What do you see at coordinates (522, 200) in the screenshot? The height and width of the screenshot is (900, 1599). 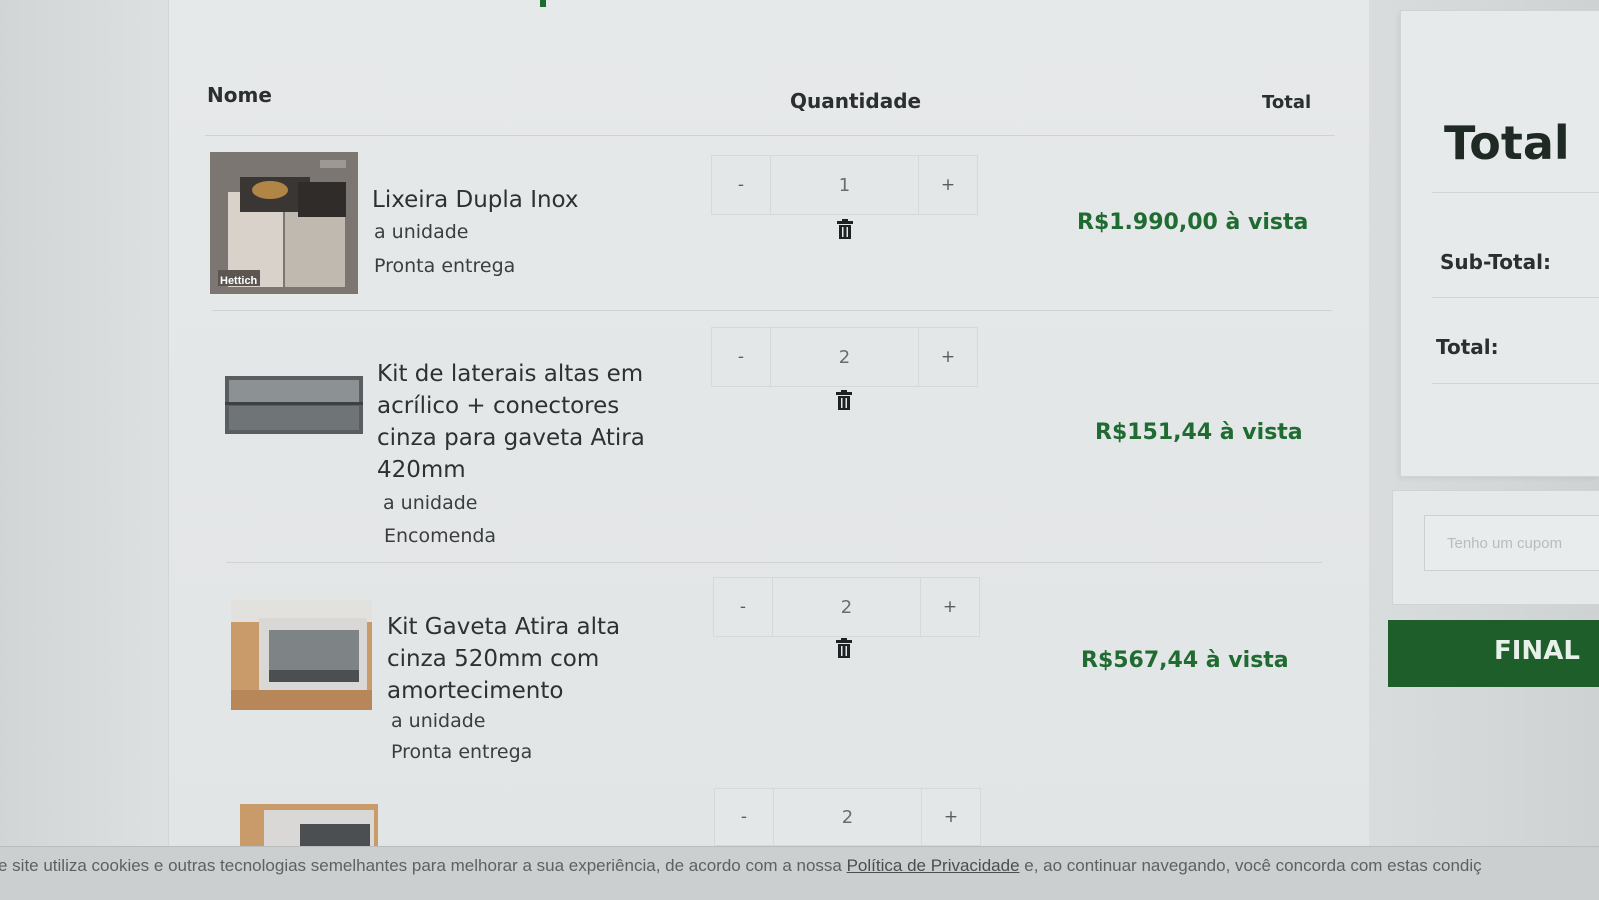 I see `product-name: Lixeira Dupla Inox` at bounding box center [522, 200].